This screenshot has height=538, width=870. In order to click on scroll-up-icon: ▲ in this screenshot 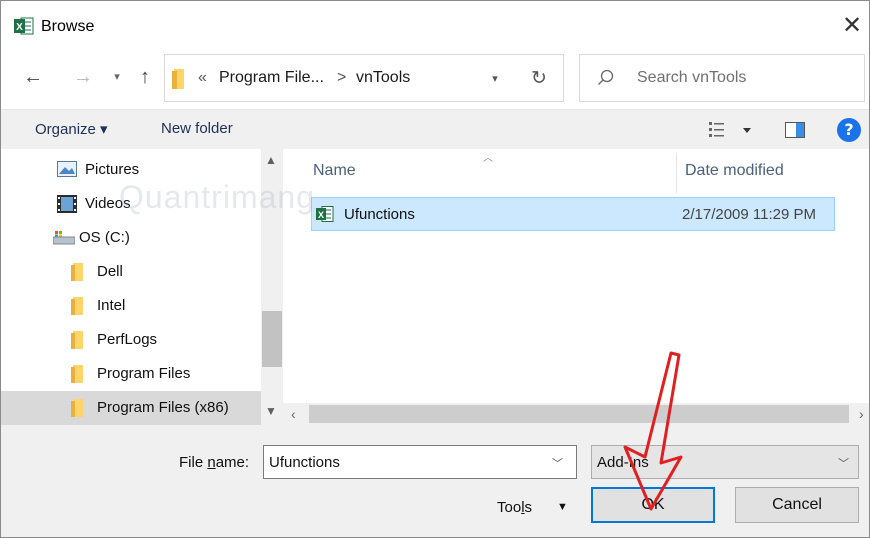, I will do `click(271, 160)`.